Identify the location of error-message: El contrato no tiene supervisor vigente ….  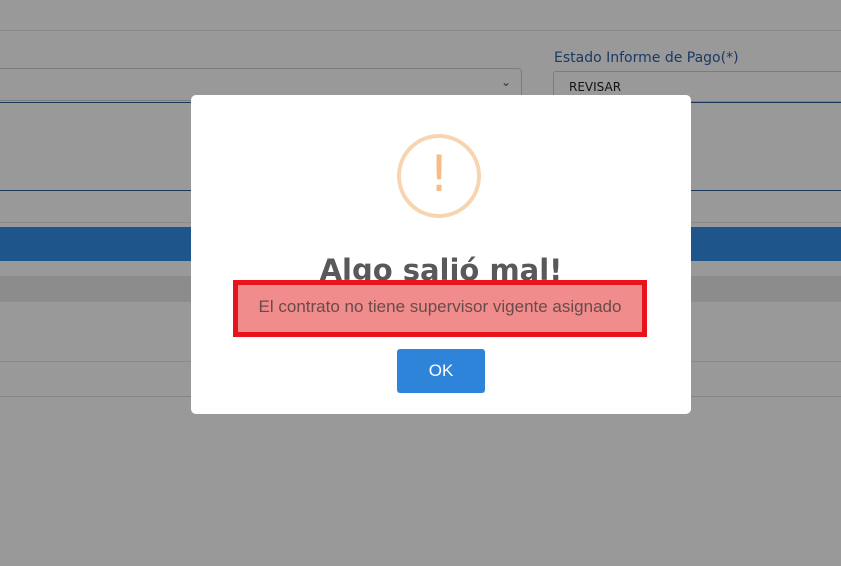
(440, 306).